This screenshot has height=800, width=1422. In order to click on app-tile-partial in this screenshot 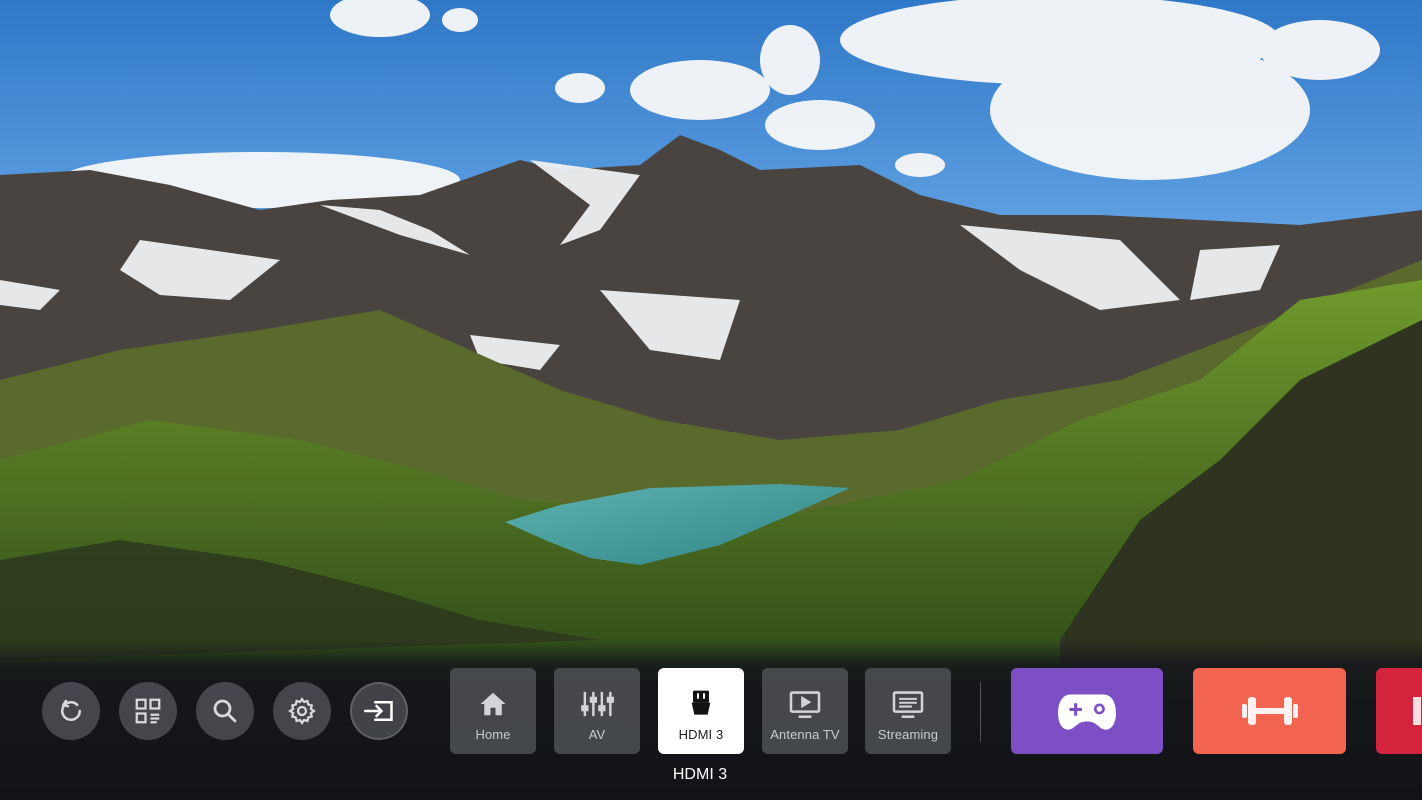, I will do `click(1399, 711)`.